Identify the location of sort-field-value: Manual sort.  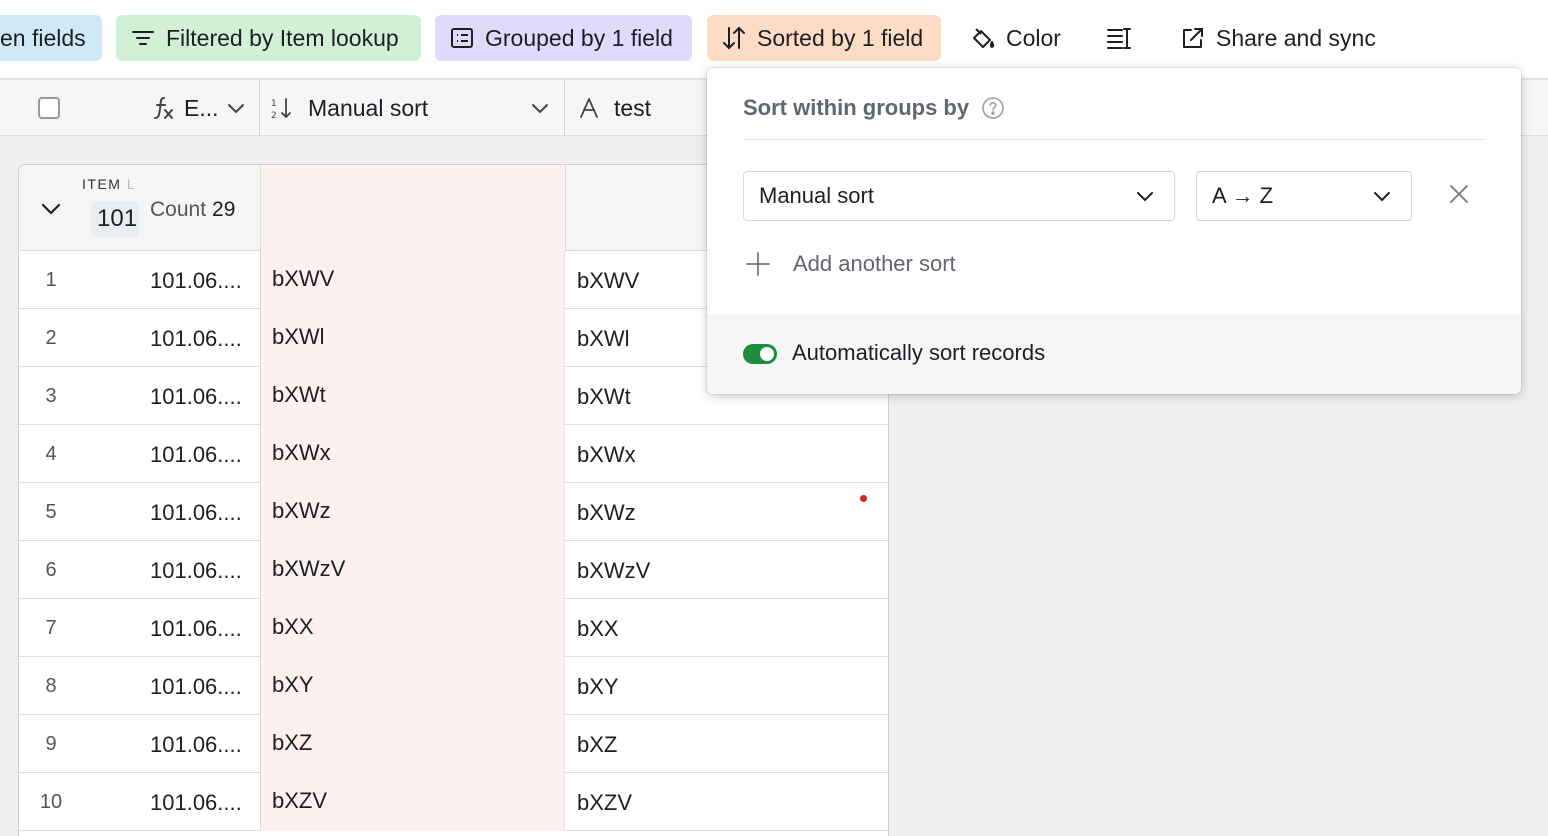
(816, 195).